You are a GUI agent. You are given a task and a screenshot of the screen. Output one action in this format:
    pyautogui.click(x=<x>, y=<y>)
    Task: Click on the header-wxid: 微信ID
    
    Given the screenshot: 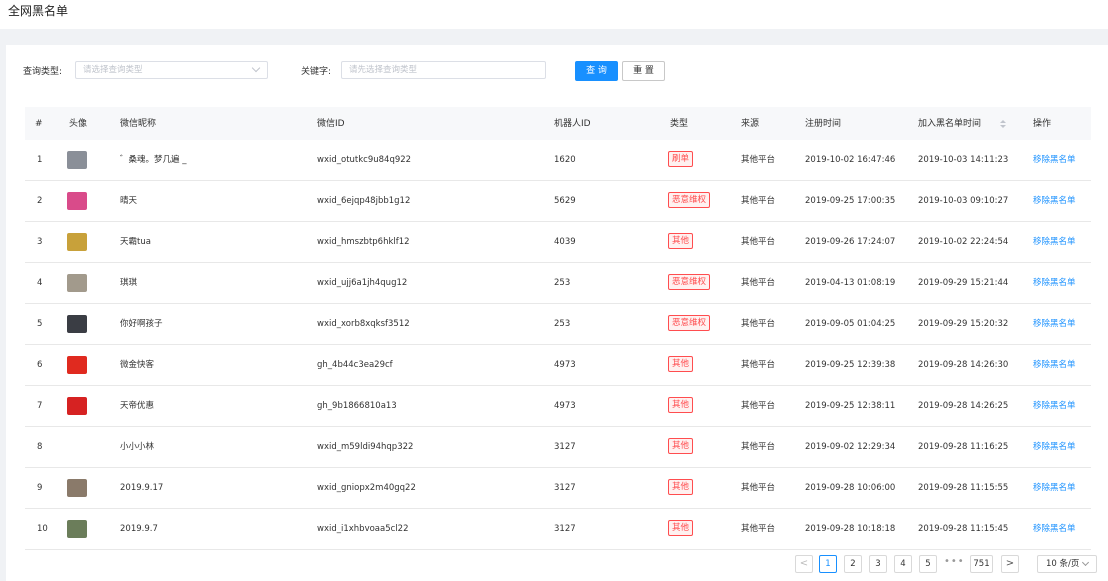 What is the action you would take?
    pyautogui.click(x=331, y=124)
    